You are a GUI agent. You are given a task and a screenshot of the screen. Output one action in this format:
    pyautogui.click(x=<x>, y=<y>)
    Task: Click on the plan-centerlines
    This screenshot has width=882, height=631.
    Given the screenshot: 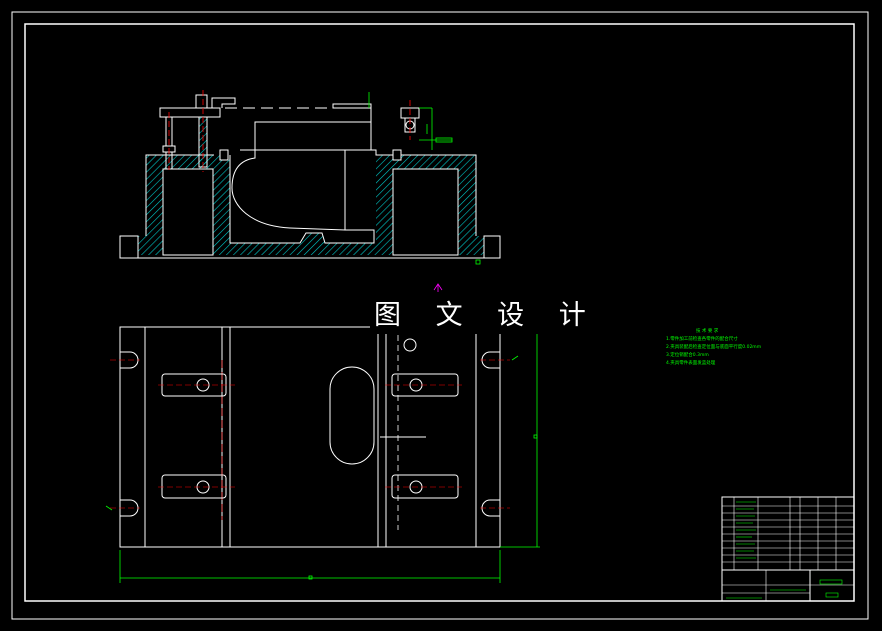 What is the action you would take?
    pyautogui.click(x=310, y=434)
    